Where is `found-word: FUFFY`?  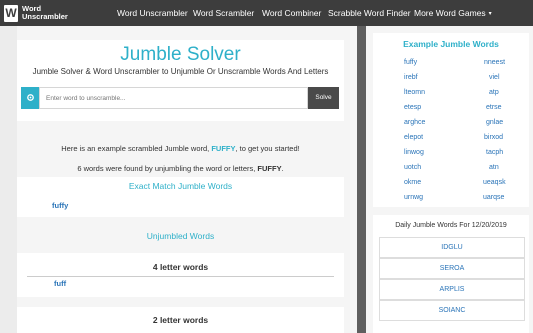 found-word: FUFFY is located at coordinates (269, 168).